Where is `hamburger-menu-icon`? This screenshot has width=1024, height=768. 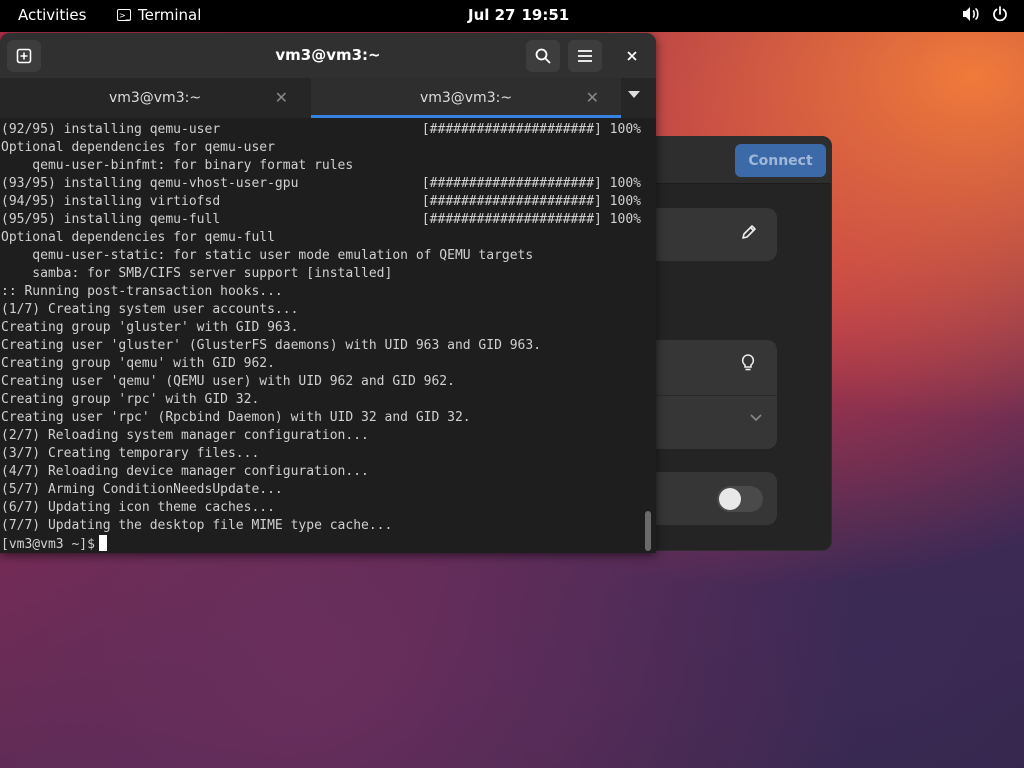 hamburger-menu-icon is located at coordinates (585, 56).